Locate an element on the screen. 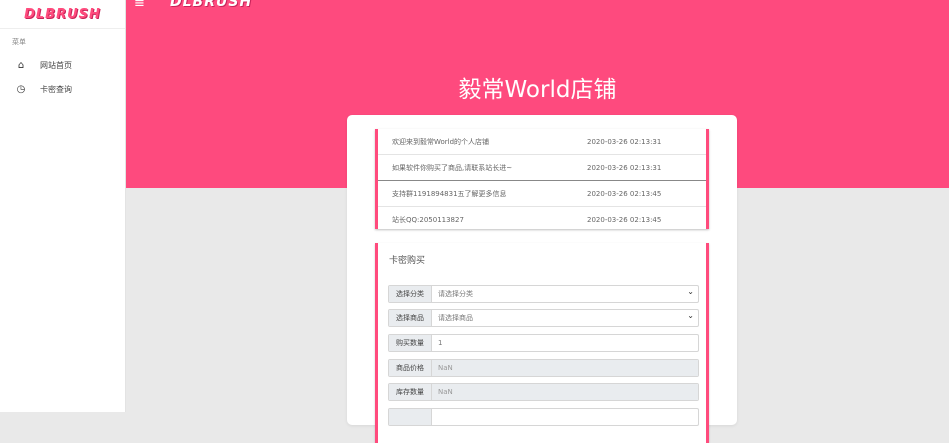 This screenshot has height=443, width=949. field-label: 选择商品 is located at coordinates (410, 318).